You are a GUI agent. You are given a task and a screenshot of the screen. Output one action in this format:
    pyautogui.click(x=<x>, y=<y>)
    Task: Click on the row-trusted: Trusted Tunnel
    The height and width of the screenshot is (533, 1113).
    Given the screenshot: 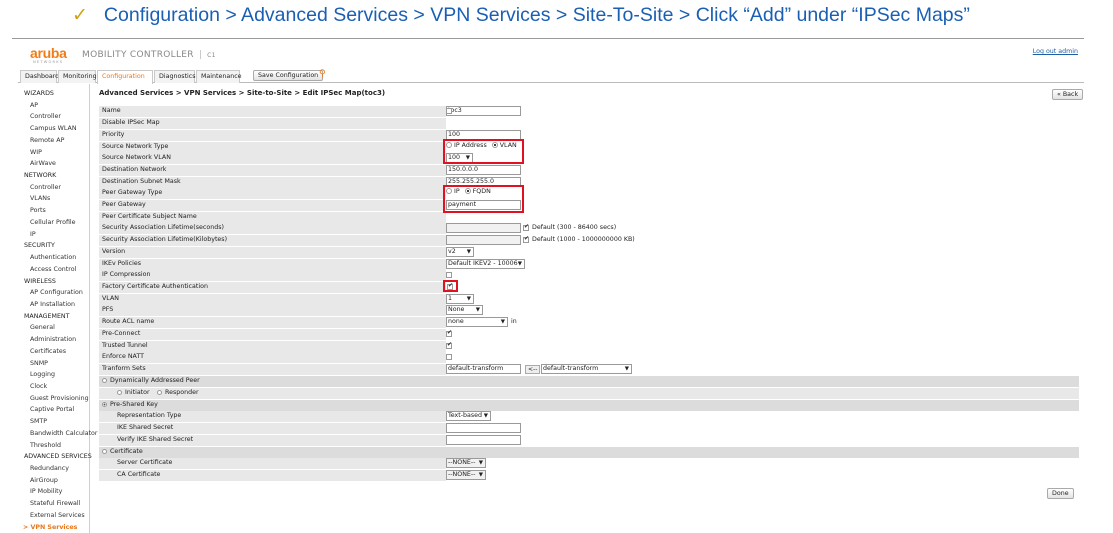 What is the action you would take?
    pyautogui.click(x=272, y=346)
    